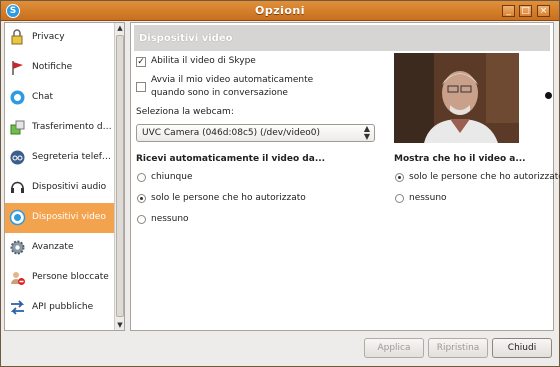 The width and height of the screenshot is (560, 367). What do you see at coordinates (18, 278) in the screenshot?
I see `blocked-users-icon` at bounding box center [18, 278].